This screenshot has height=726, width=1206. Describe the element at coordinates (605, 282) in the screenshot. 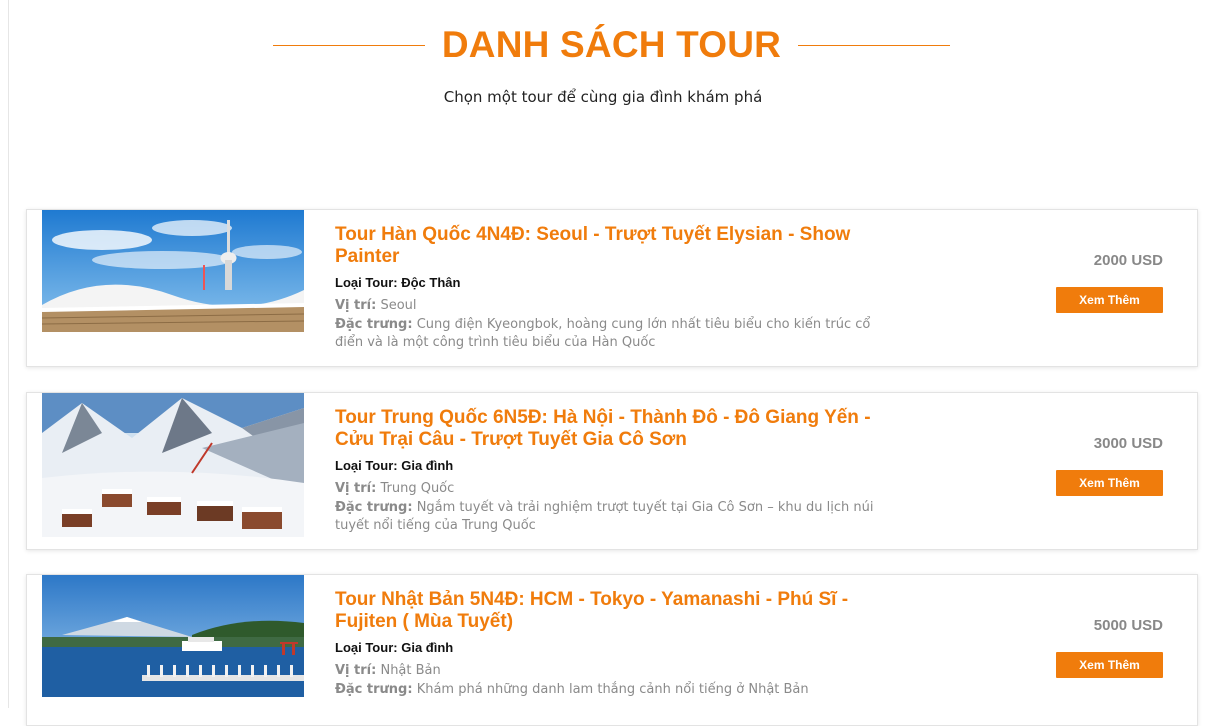

I see `tour-type: Loại Tour: Độc Thân` at that location.